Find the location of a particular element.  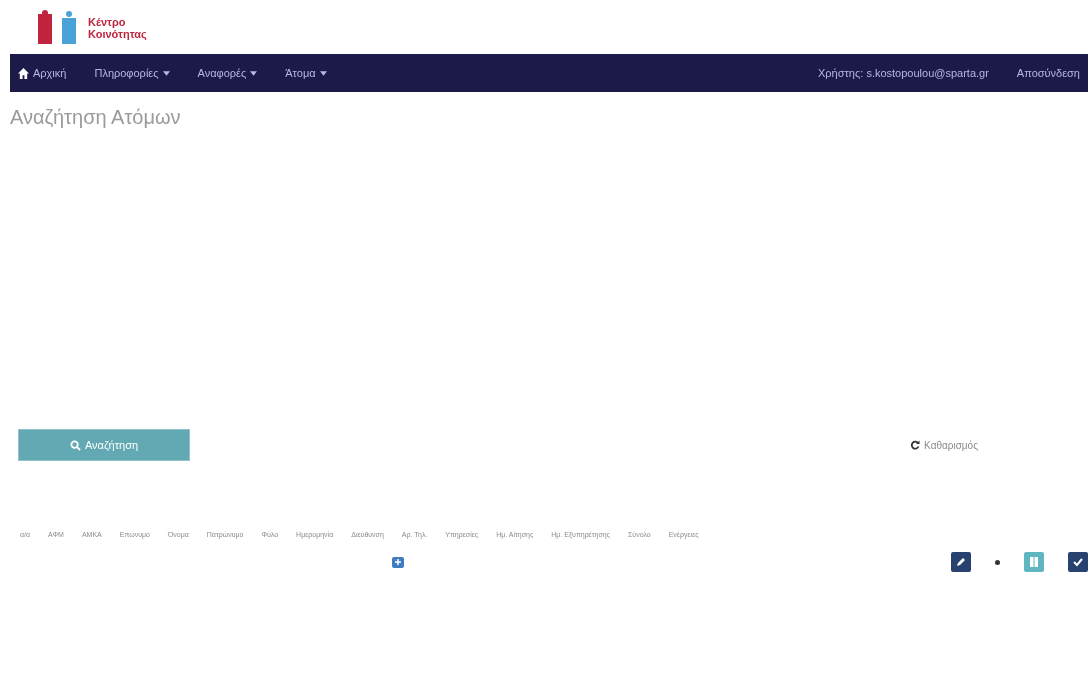

nav-link: Άτομα is located at coordinates (306, 73).